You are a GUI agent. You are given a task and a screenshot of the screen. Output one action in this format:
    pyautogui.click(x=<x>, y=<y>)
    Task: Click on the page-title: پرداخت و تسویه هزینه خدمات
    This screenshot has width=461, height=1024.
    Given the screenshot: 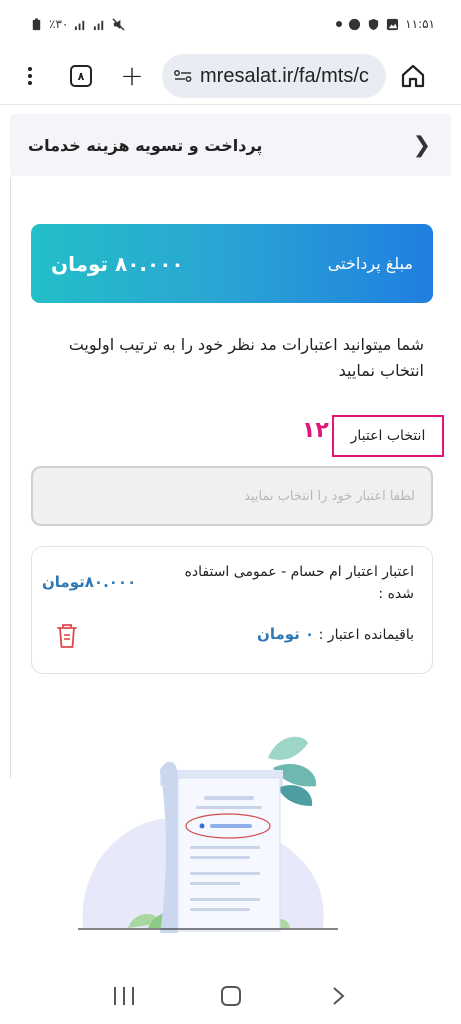 What is the action you would take?
    pyautogui.click(x=145, y=145)
    